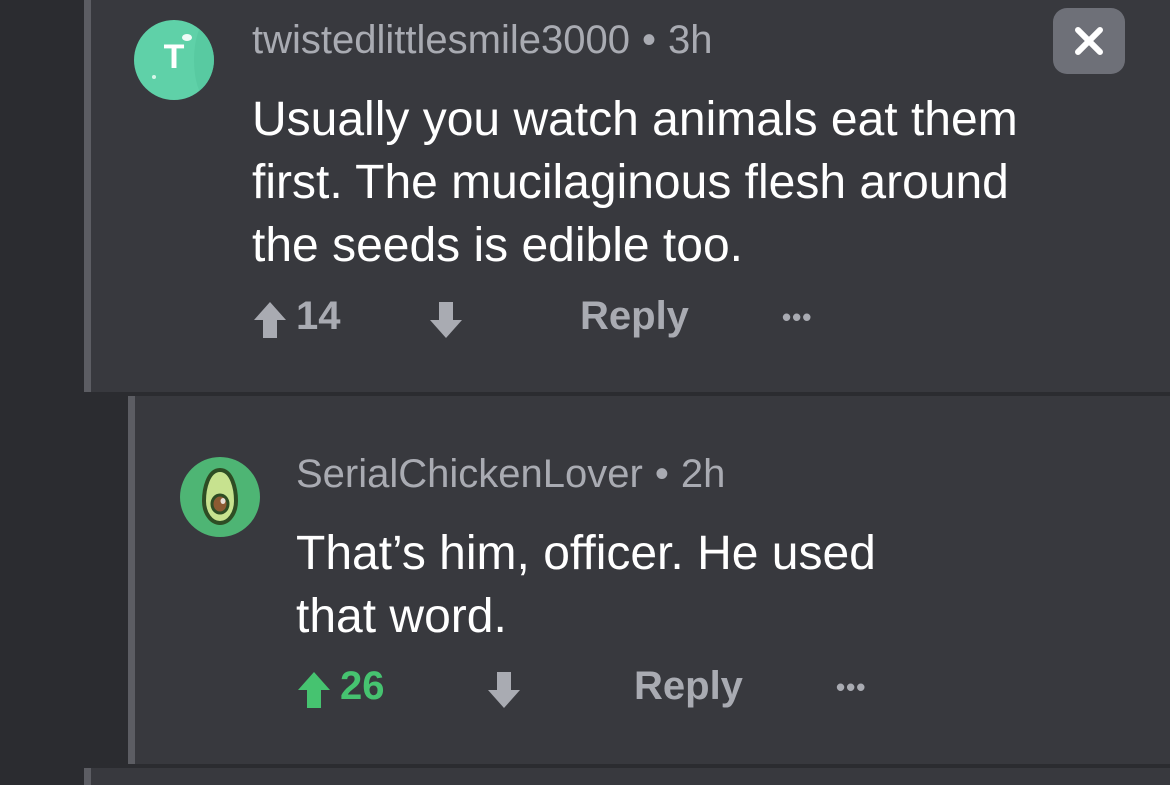  What do you see at coordinates (318, 316) in the screenshot?
I see `upvote-count: 14` at bounding box center [318, 316].